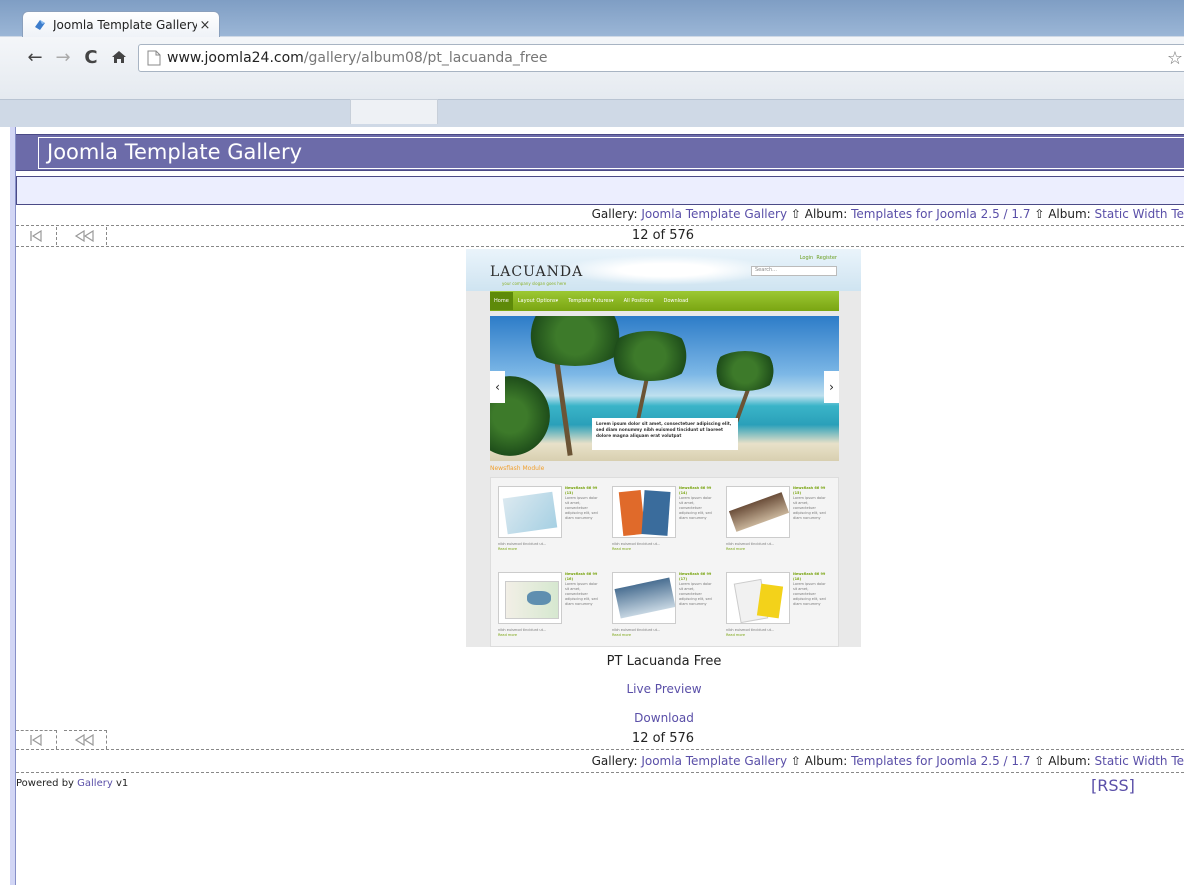  Describe the element at coordinates (394, 111) in the screenshot. I see `bookmark-bar-item` at that location.